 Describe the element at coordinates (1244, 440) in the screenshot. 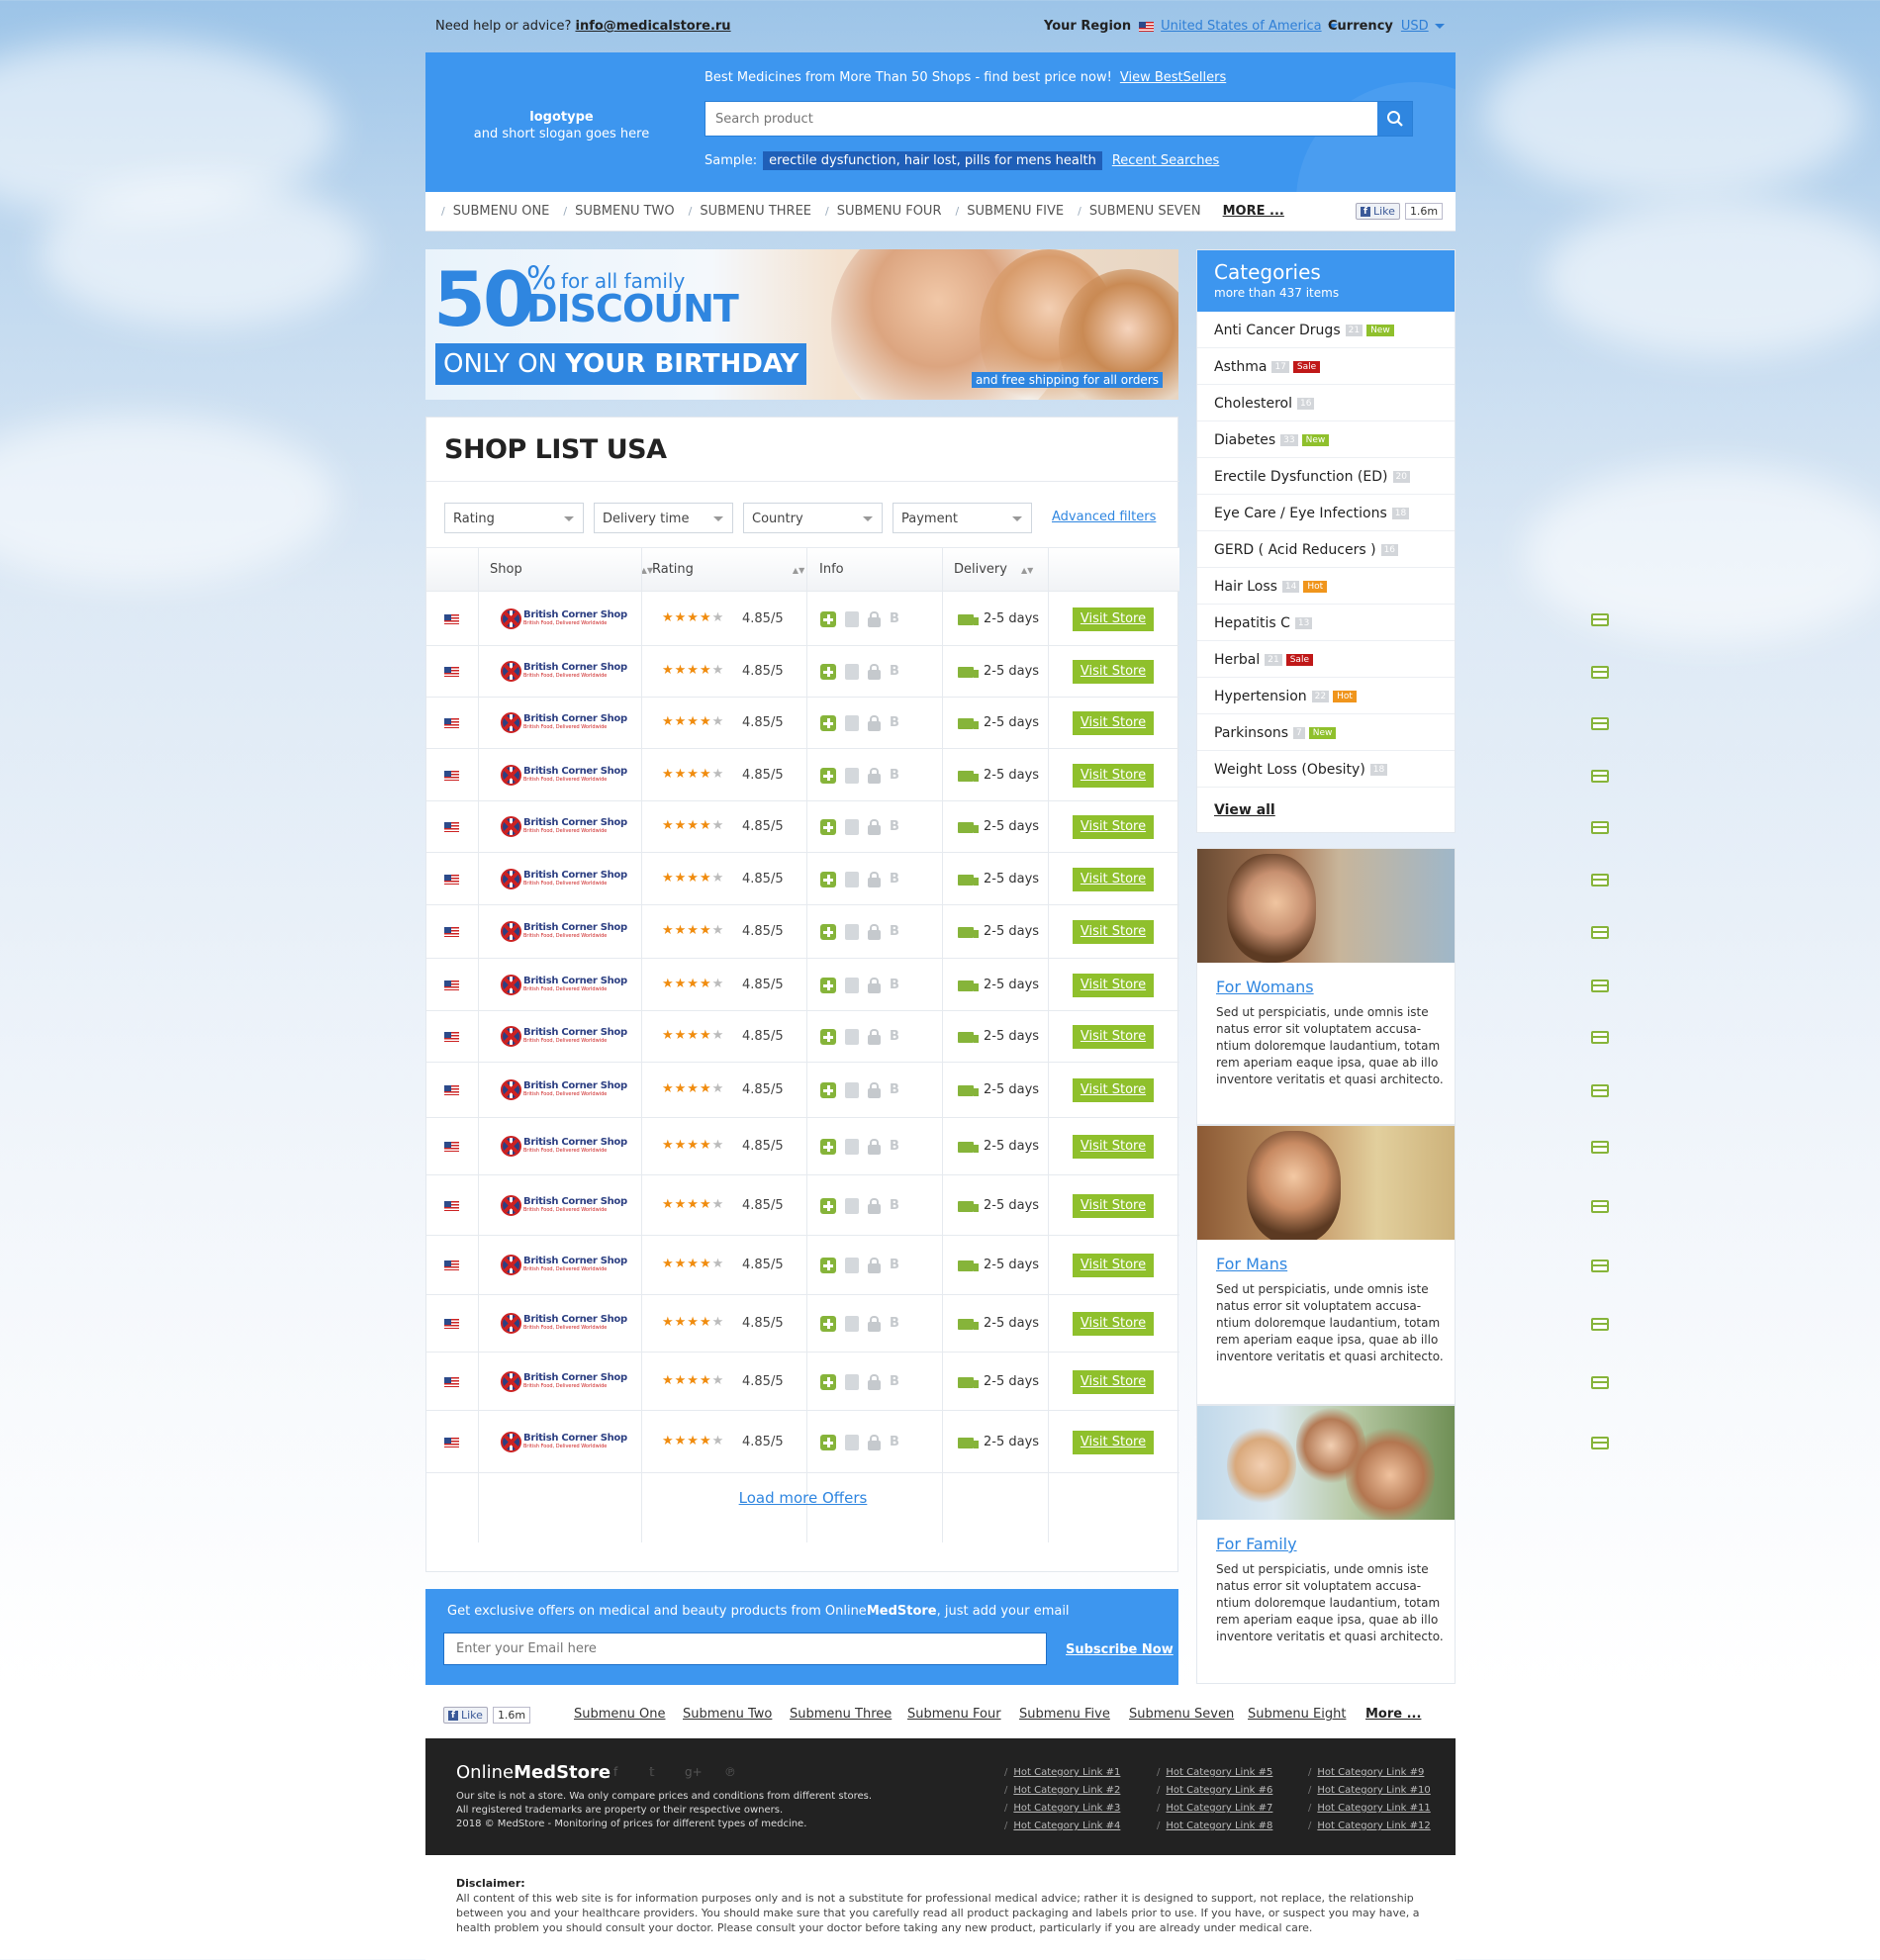

I see `category-name: Diabetes` at that location.